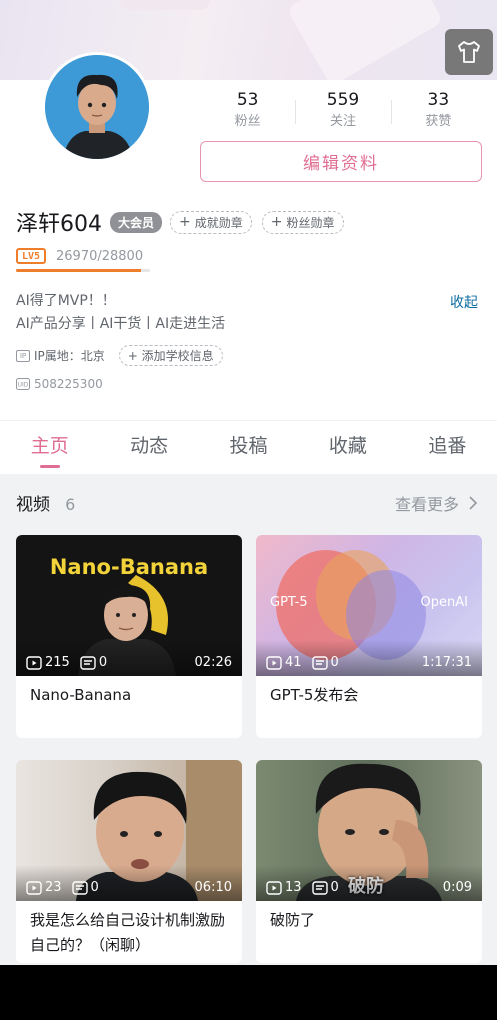 The height and width of the screenshot is (1020, 497). I want to click on ip-icon: IP, so click(23, 355).